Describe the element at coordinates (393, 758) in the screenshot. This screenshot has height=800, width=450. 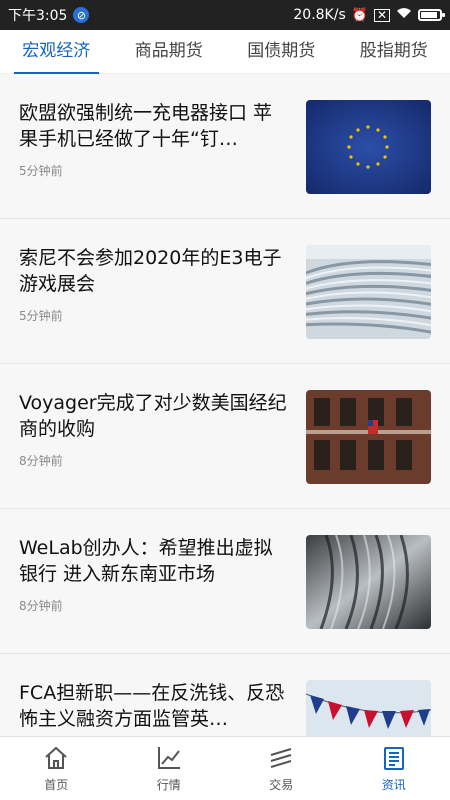
I see `news-icon` at that location.